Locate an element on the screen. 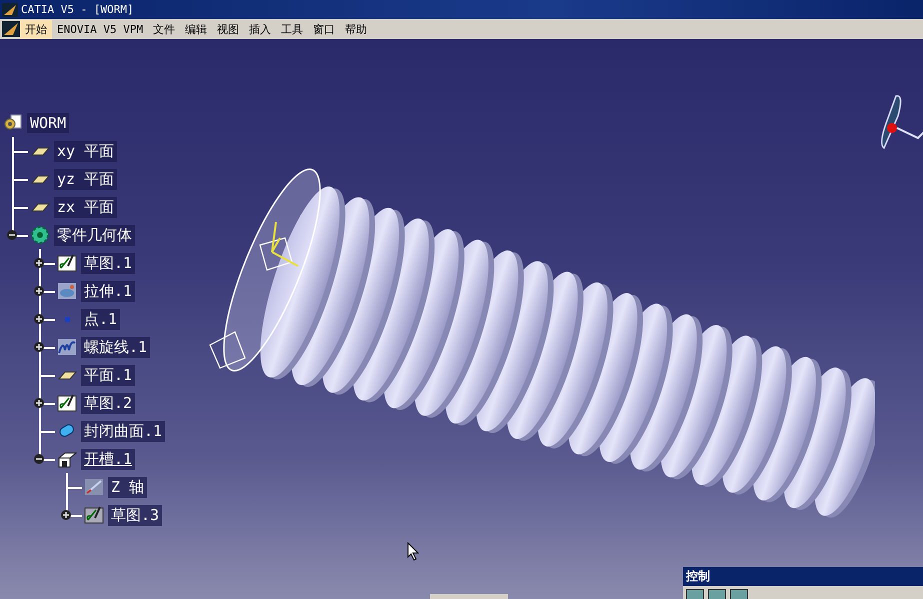 This screenshot has width=923, height=599. groove-icon is located at coordinates (67, 459).